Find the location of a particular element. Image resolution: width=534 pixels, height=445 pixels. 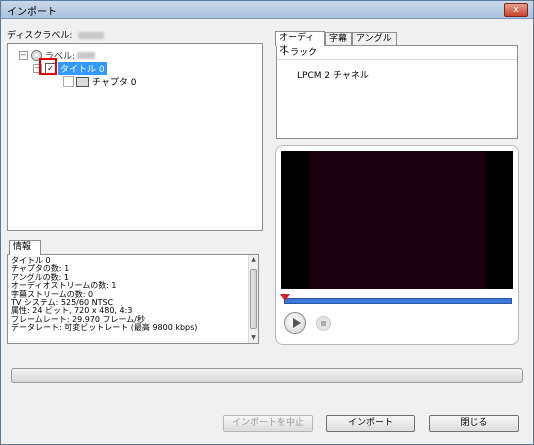

close-window-button: x is located at coordinates (516, 10).